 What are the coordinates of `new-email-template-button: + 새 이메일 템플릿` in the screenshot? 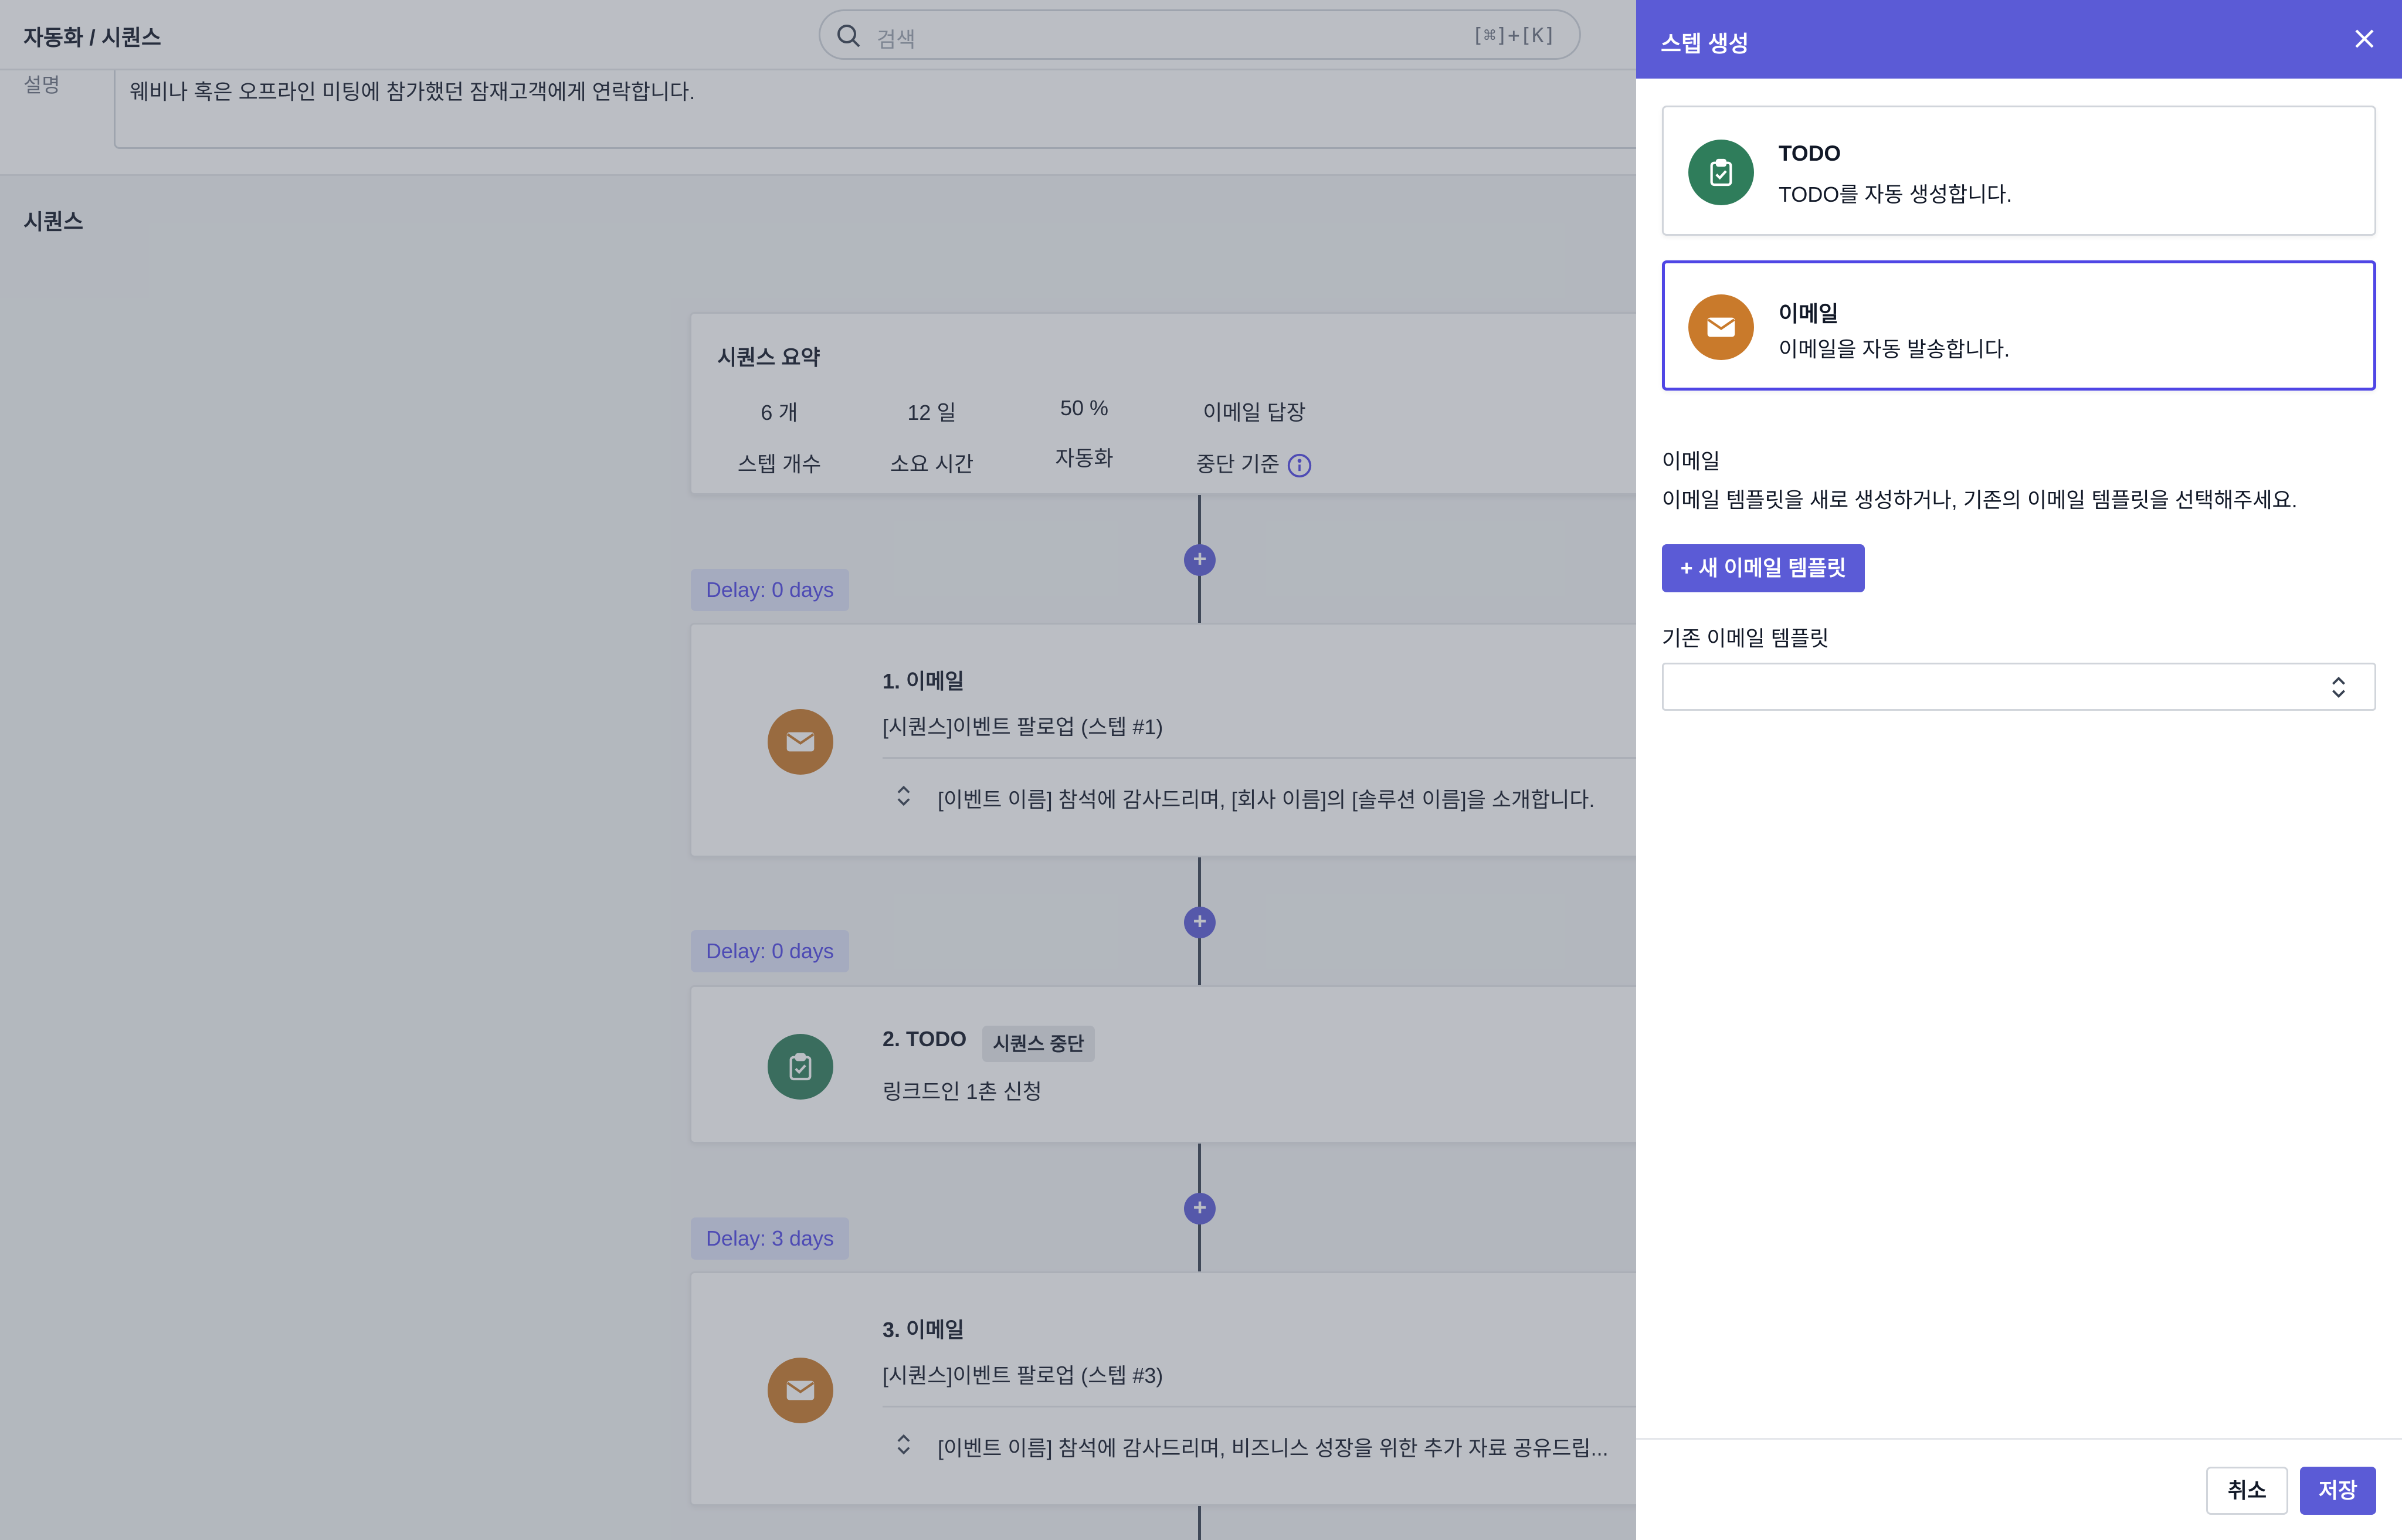 It's located at (1763, 568).